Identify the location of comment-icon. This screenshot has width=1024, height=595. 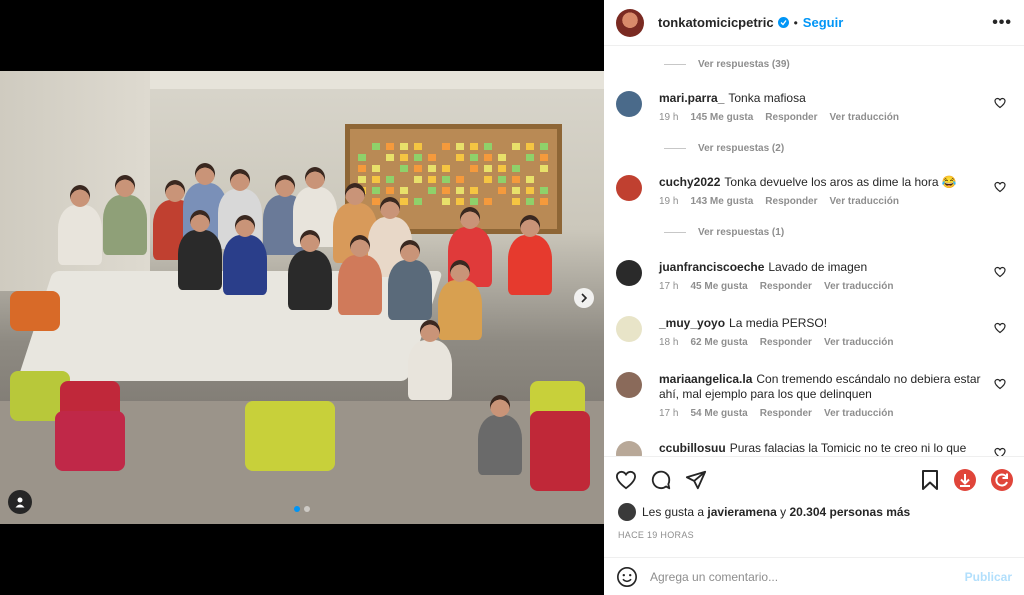
(661, 480).